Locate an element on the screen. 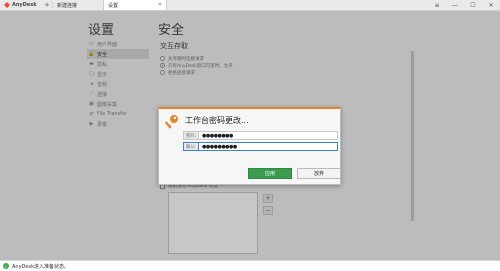  window-controls: ≡ — ☐ ✕ is located at coordinates (464, 5).